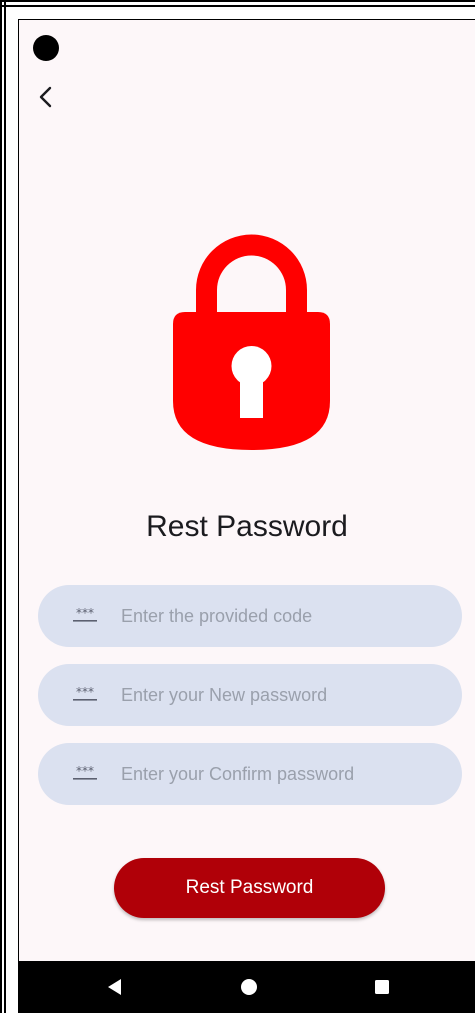 The image size is (475, 1013). I want to click on camera-cutout-icon, so click(46, 48).